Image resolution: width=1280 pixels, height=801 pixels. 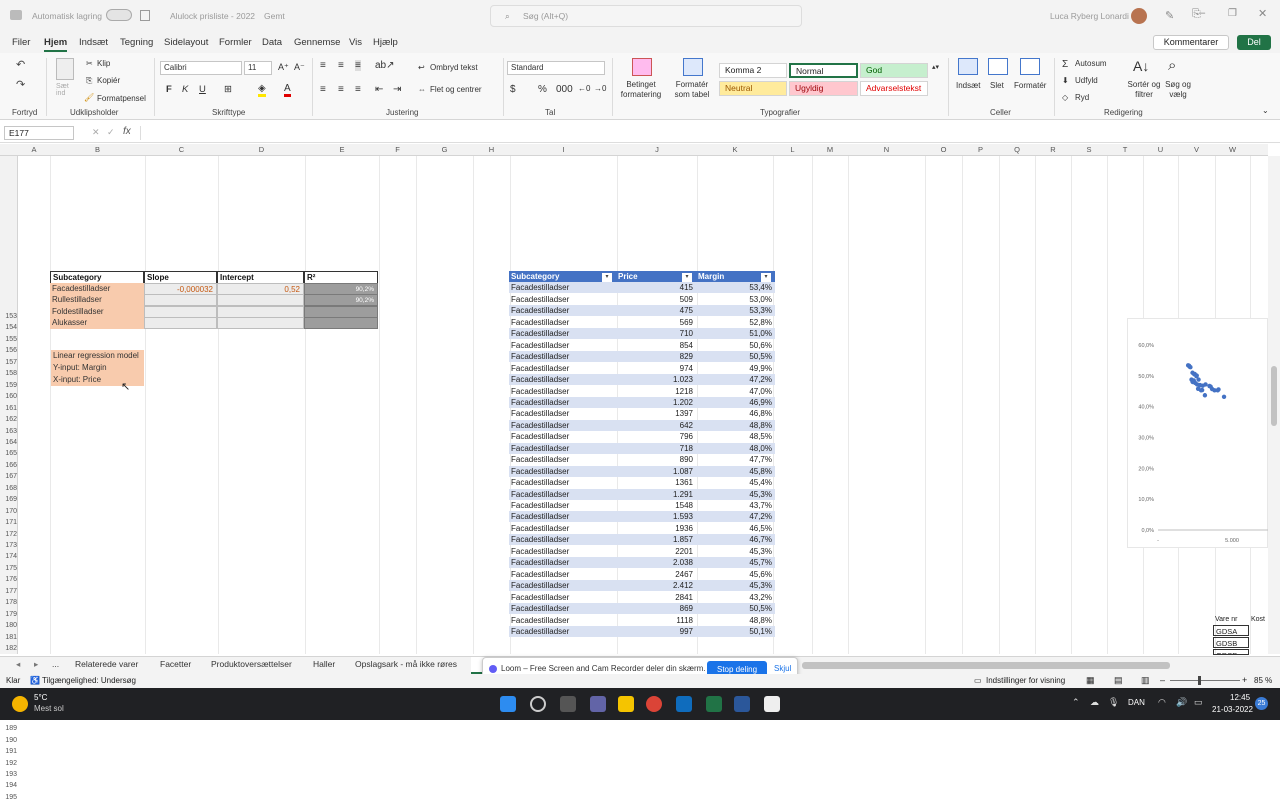 What do you see at coordinates (656, 413) in the screenshot?
I see `data-table-cell: 1397` at bounding box center [656, 413].